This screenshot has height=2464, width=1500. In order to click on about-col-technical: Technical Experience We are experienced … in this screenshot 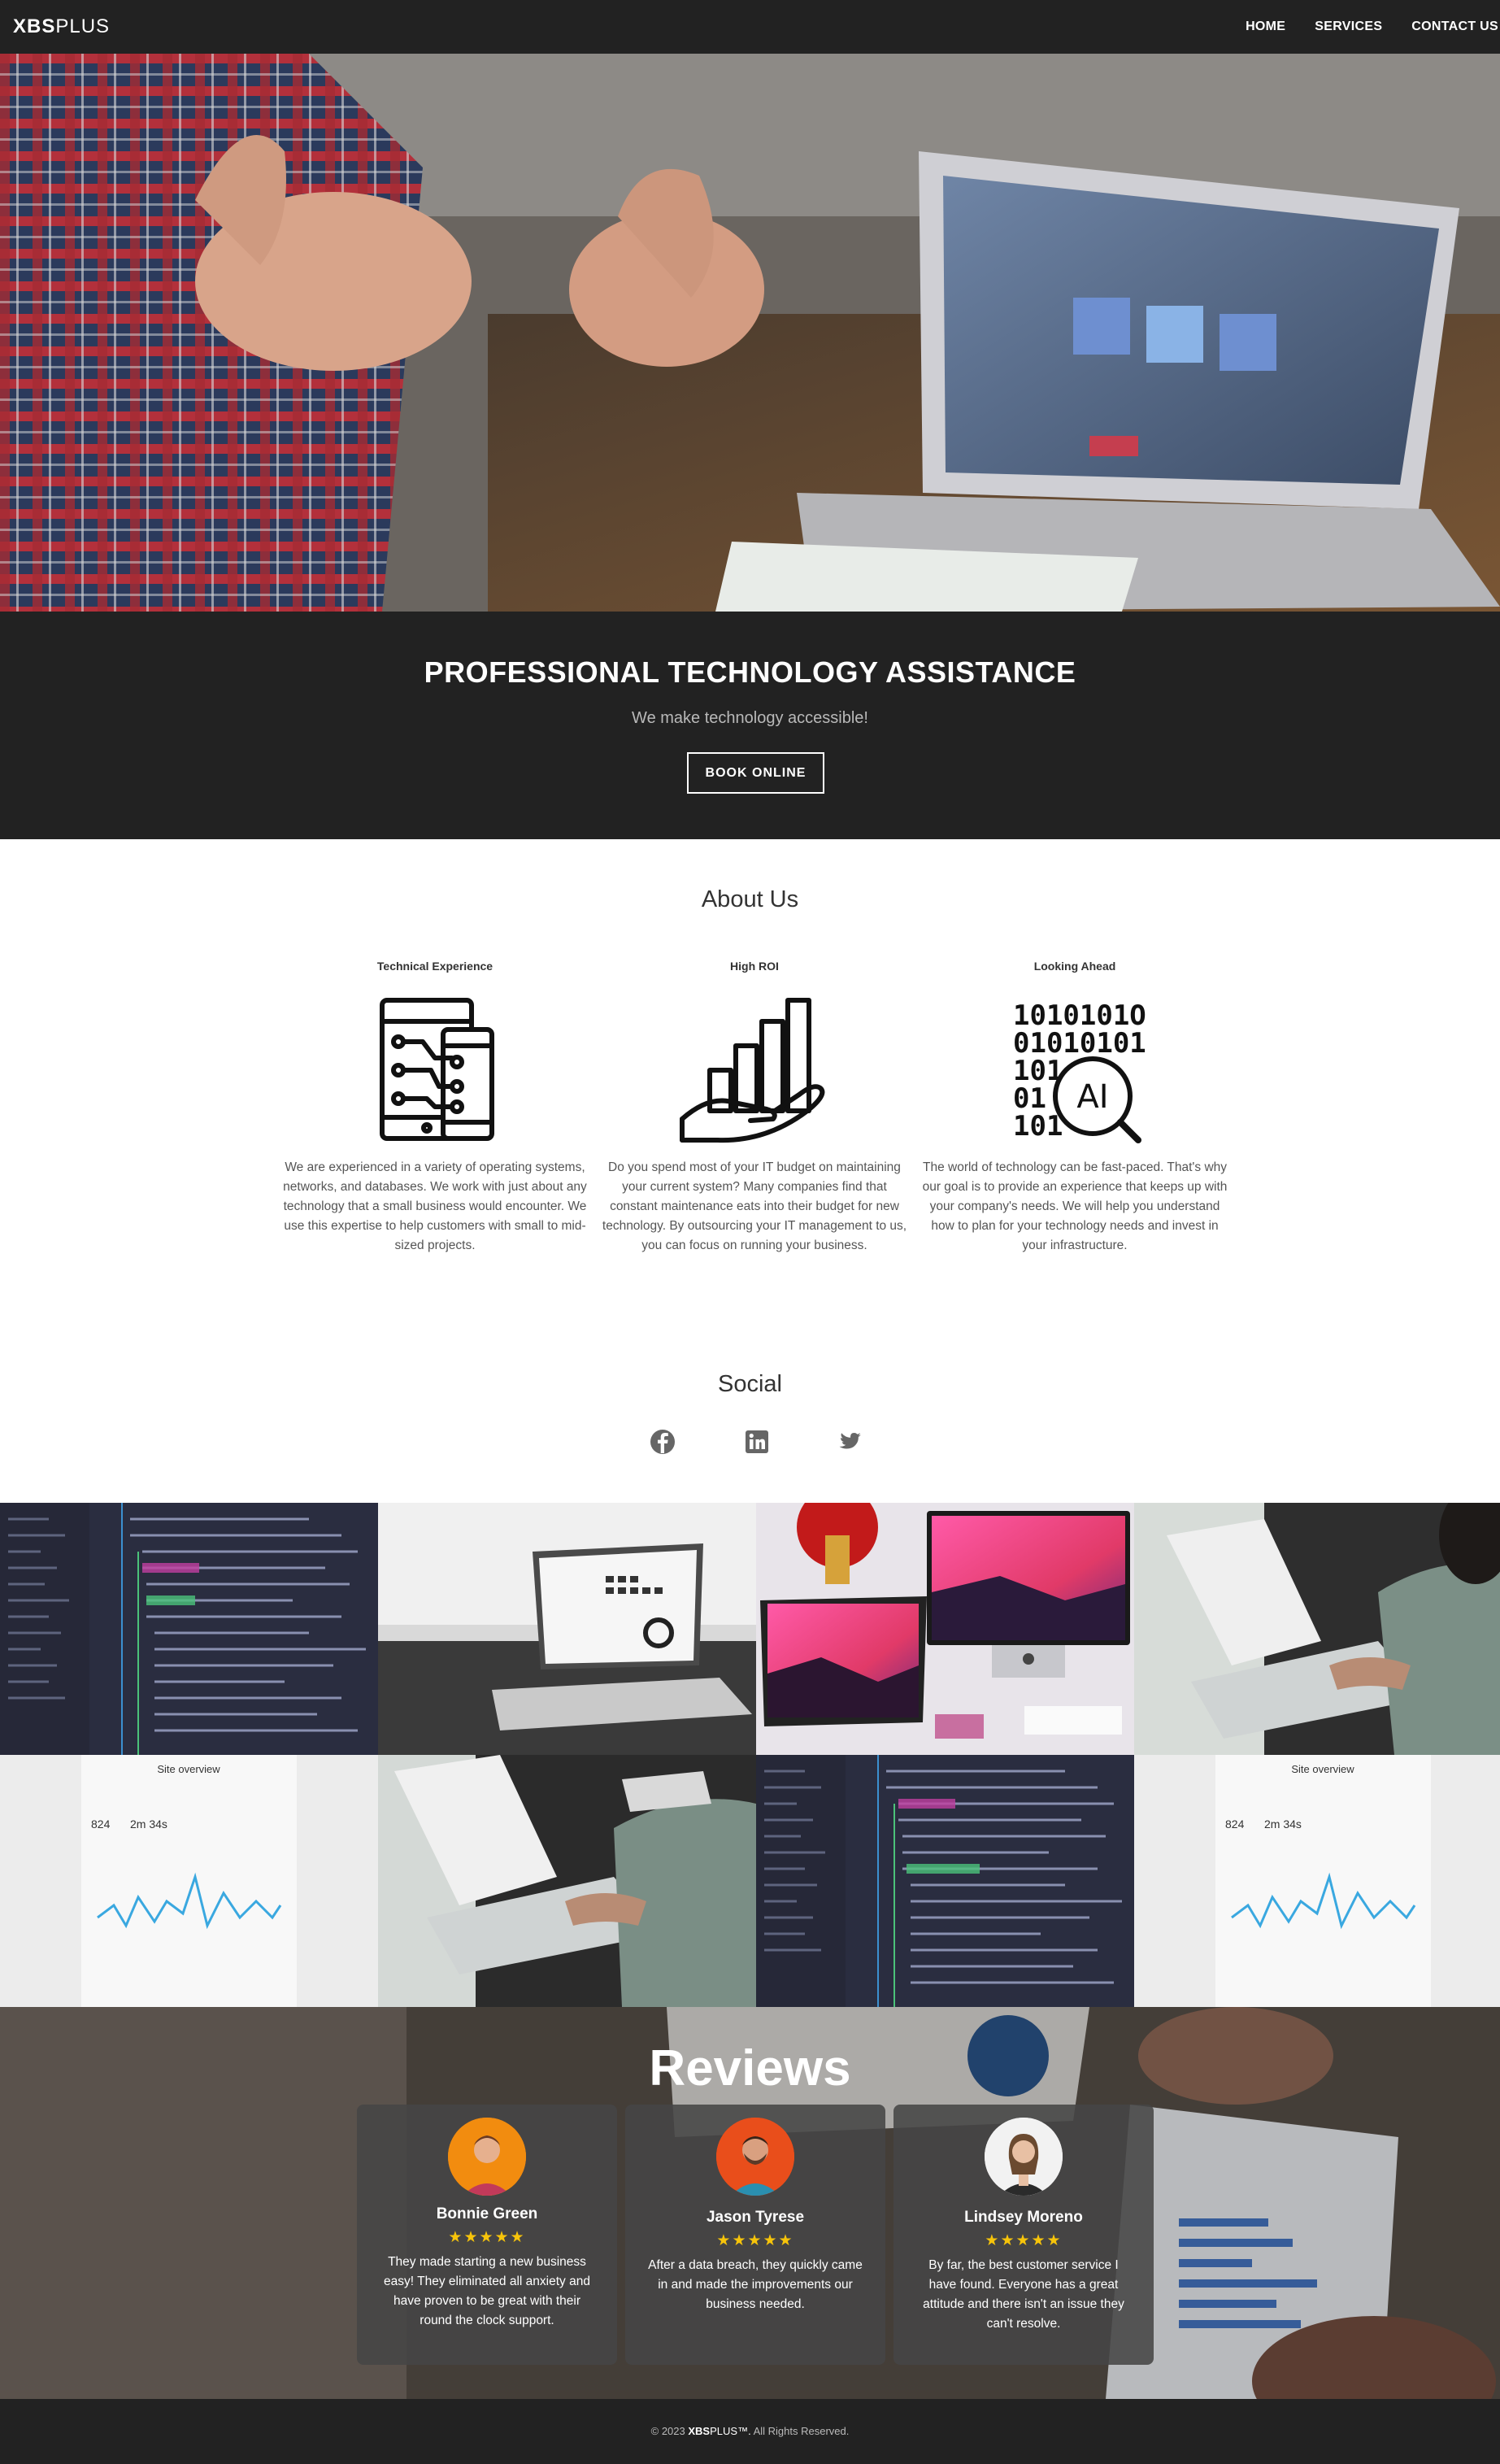, I will do `click(434, 1108)`.